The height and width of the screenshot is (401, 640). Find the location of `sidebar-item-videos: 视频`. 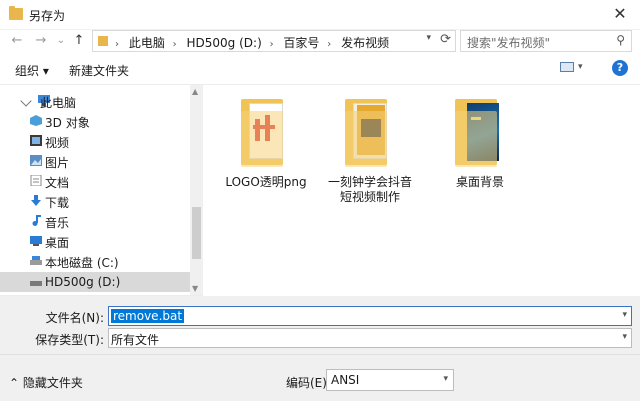

sidebar-item-videos: 视频 is located at coordinates (95, 141).